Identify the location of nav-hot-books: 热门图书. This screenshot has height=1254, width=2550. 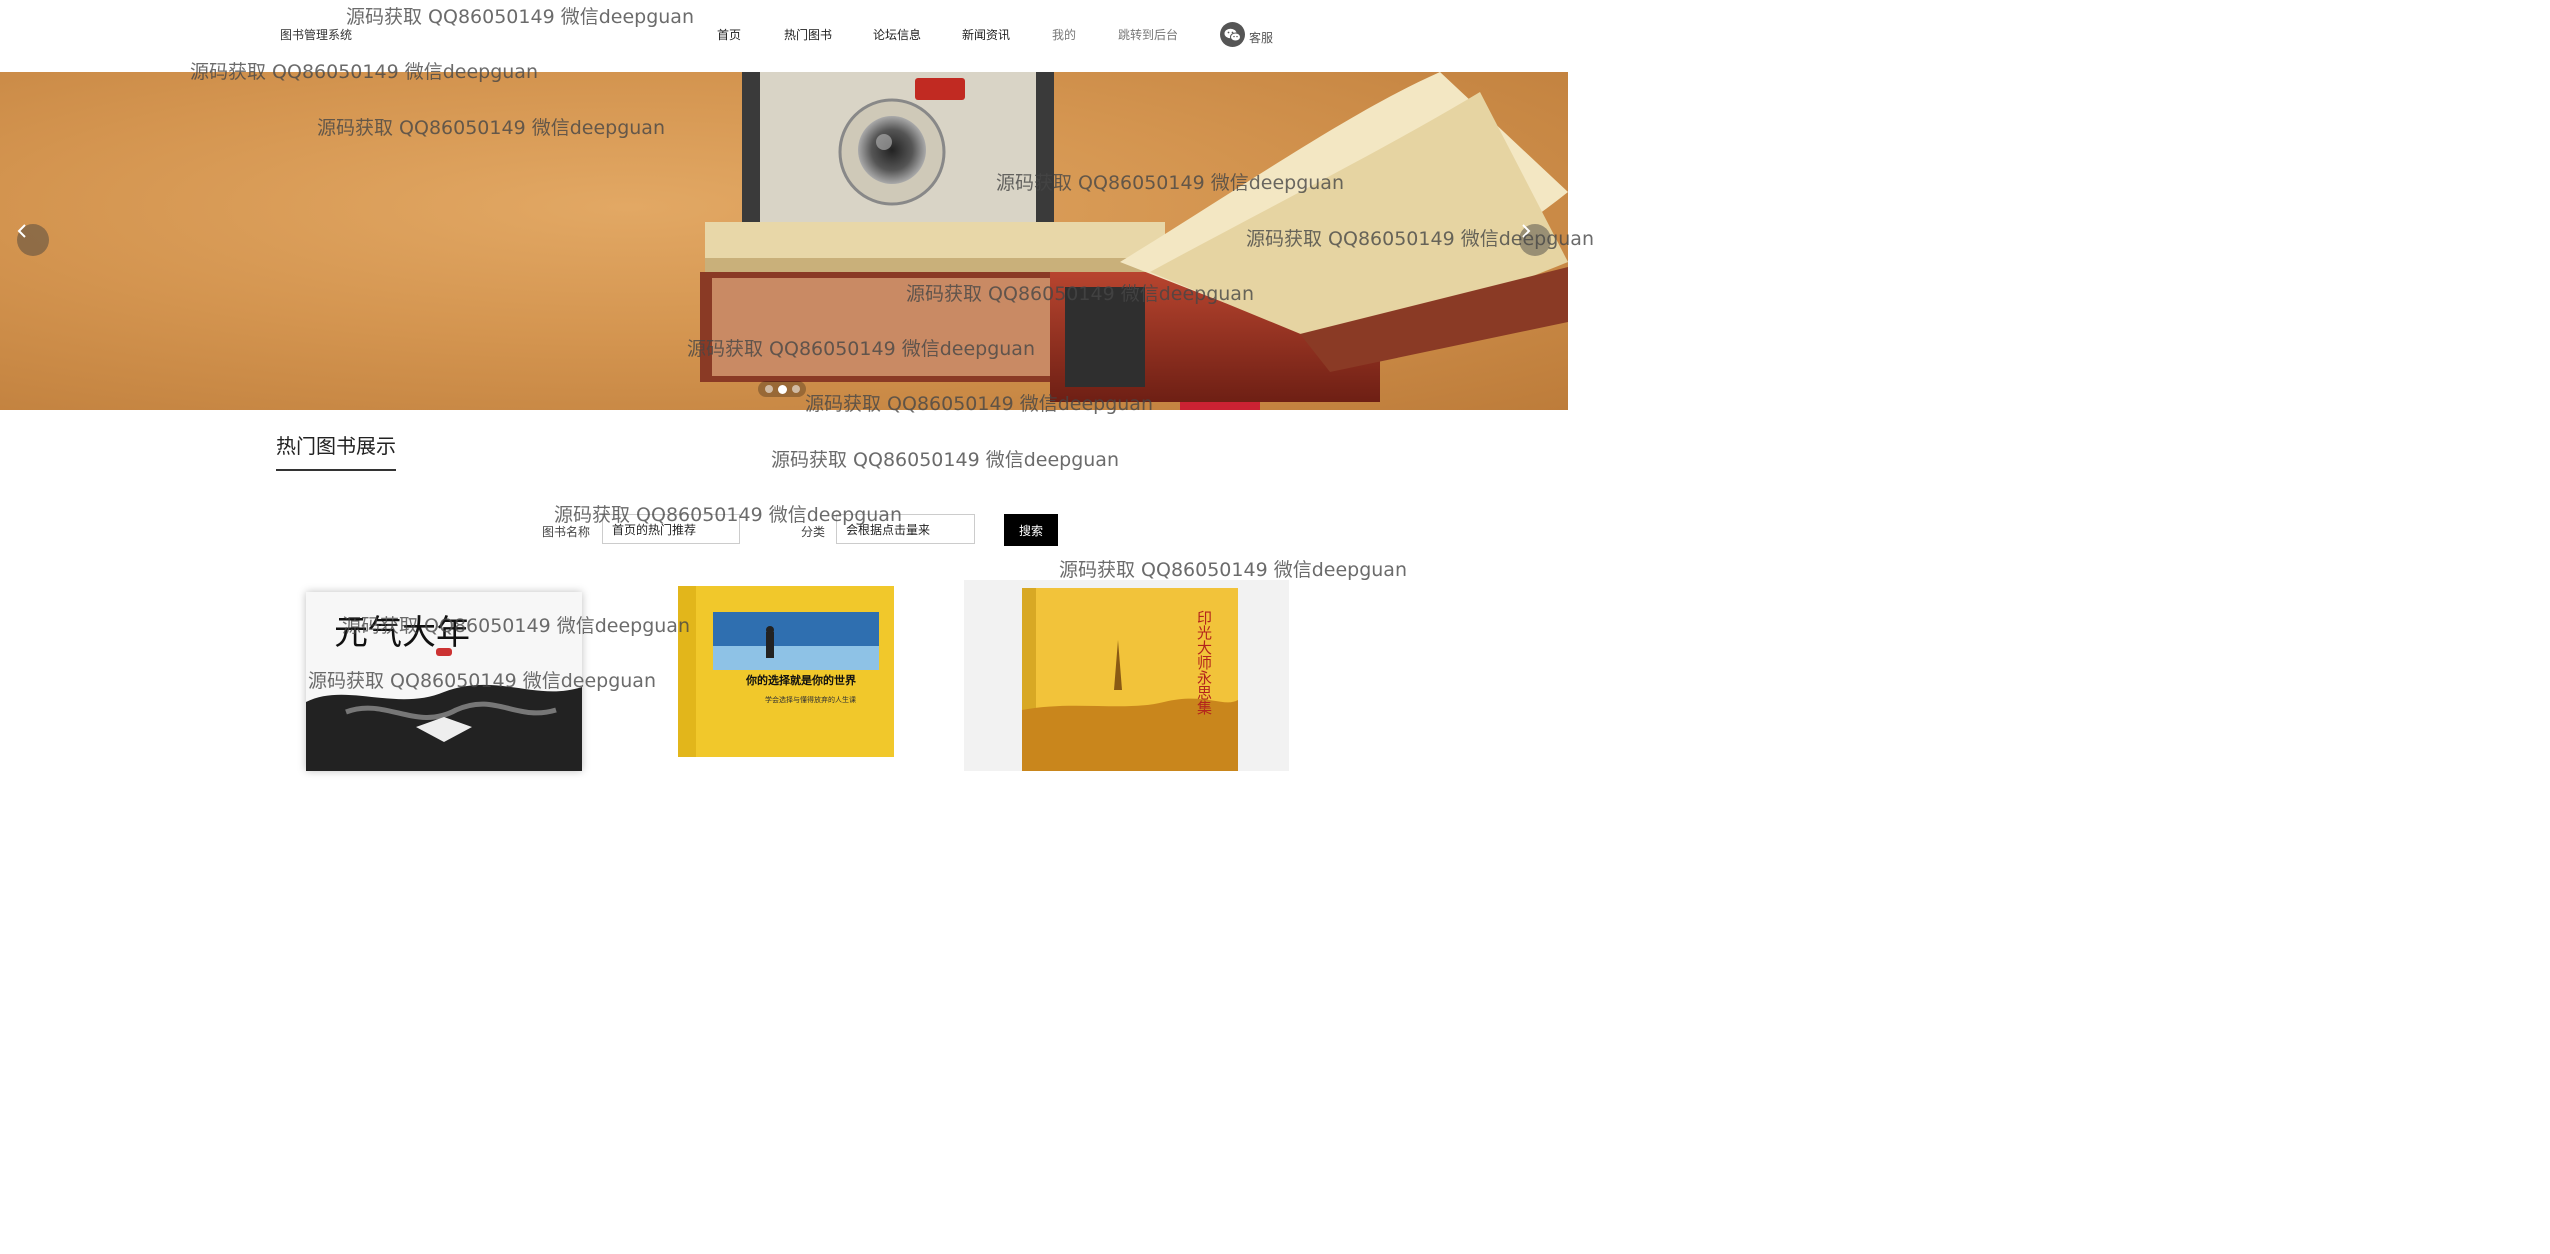
(808, 34).